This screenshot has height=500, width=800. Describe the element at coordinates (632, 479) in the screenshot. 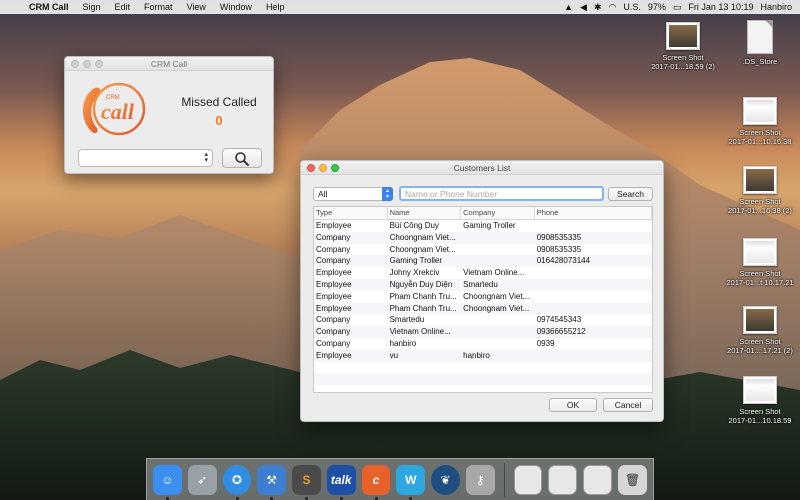

I see `trash-icon: 🗑` at that location.